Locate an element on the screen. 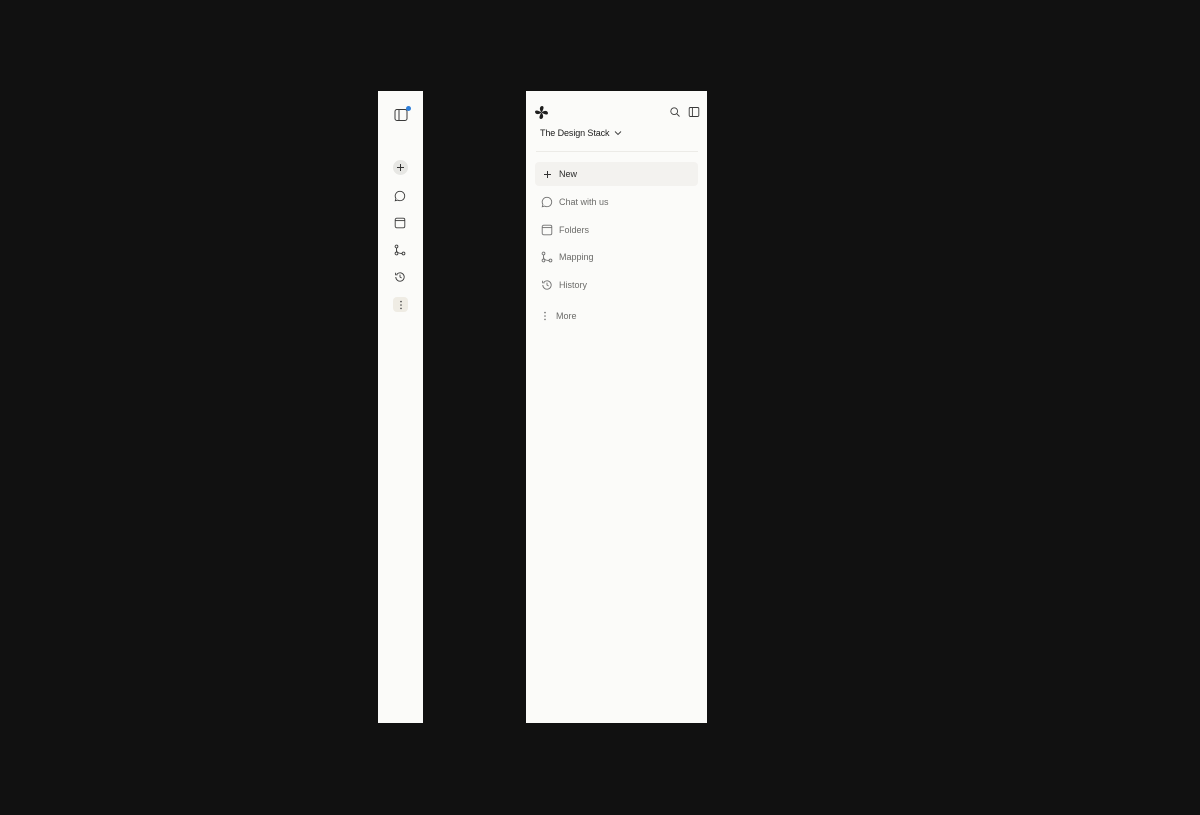  sidebar-toggle-icon is located at coordinates (694, 112).